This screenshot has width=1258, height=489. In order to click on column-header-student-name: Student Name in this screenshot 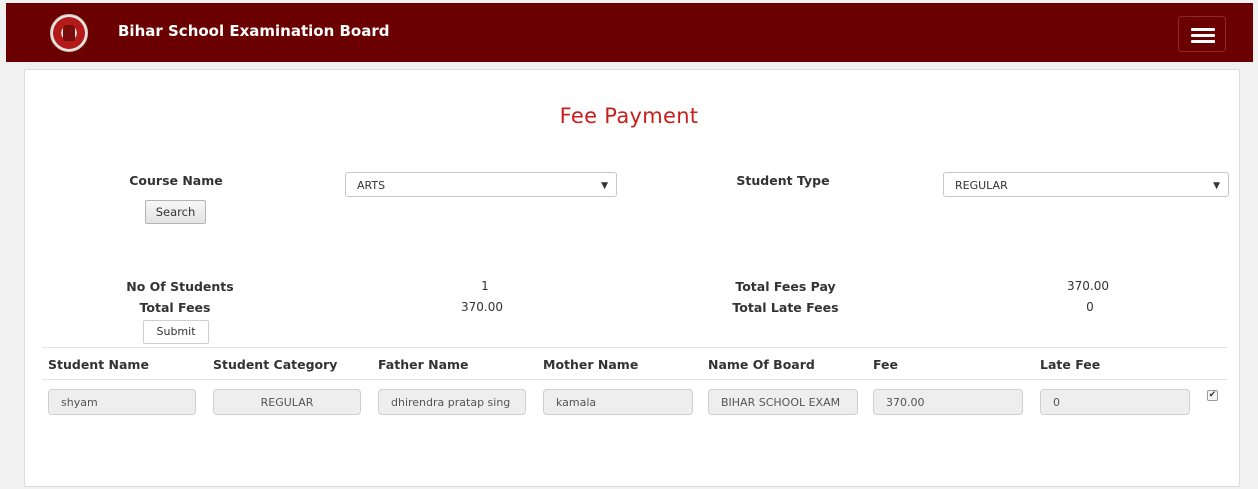, I will do `click(98, 364)`.